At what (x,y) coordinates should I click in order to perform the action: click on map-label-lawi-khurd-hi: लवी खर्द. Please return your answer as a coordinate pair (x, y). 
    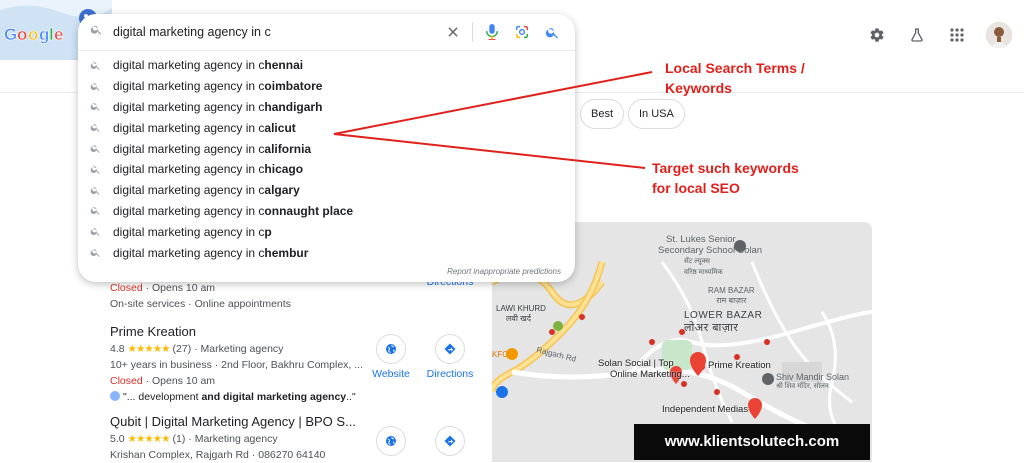
    Looking at the image, I should click on (518, 318).